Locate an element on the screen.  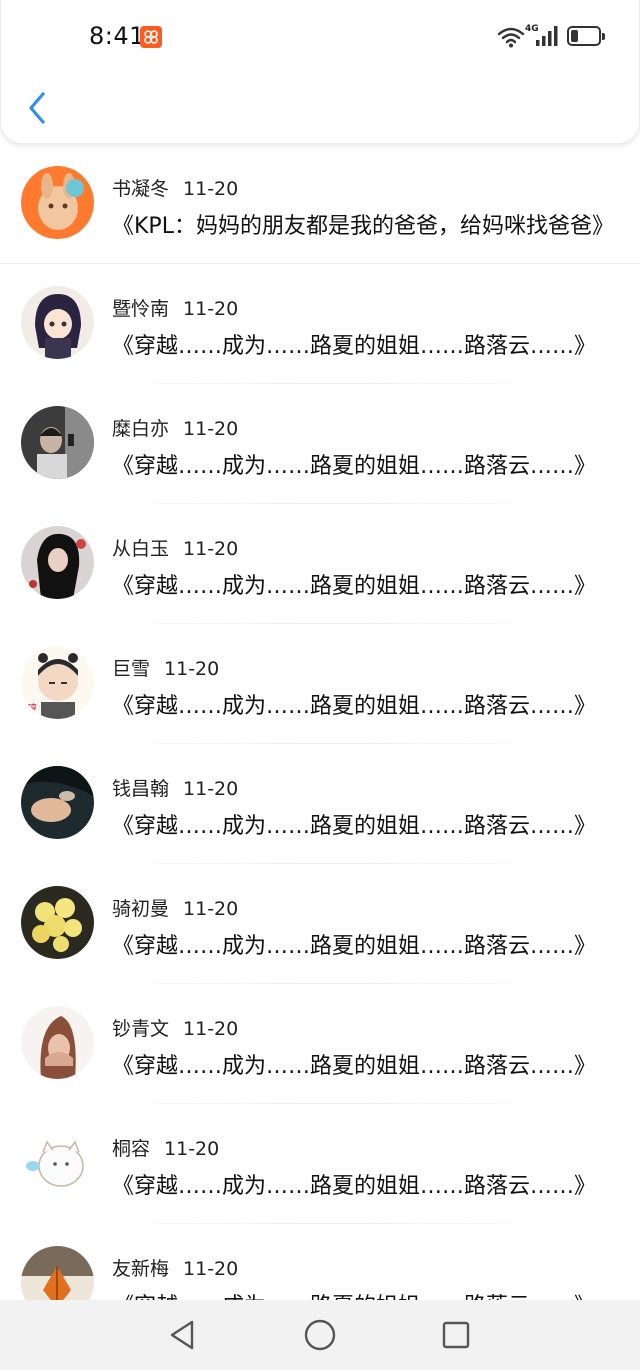
circle-home-icon is located at coordinates (320, 1335).